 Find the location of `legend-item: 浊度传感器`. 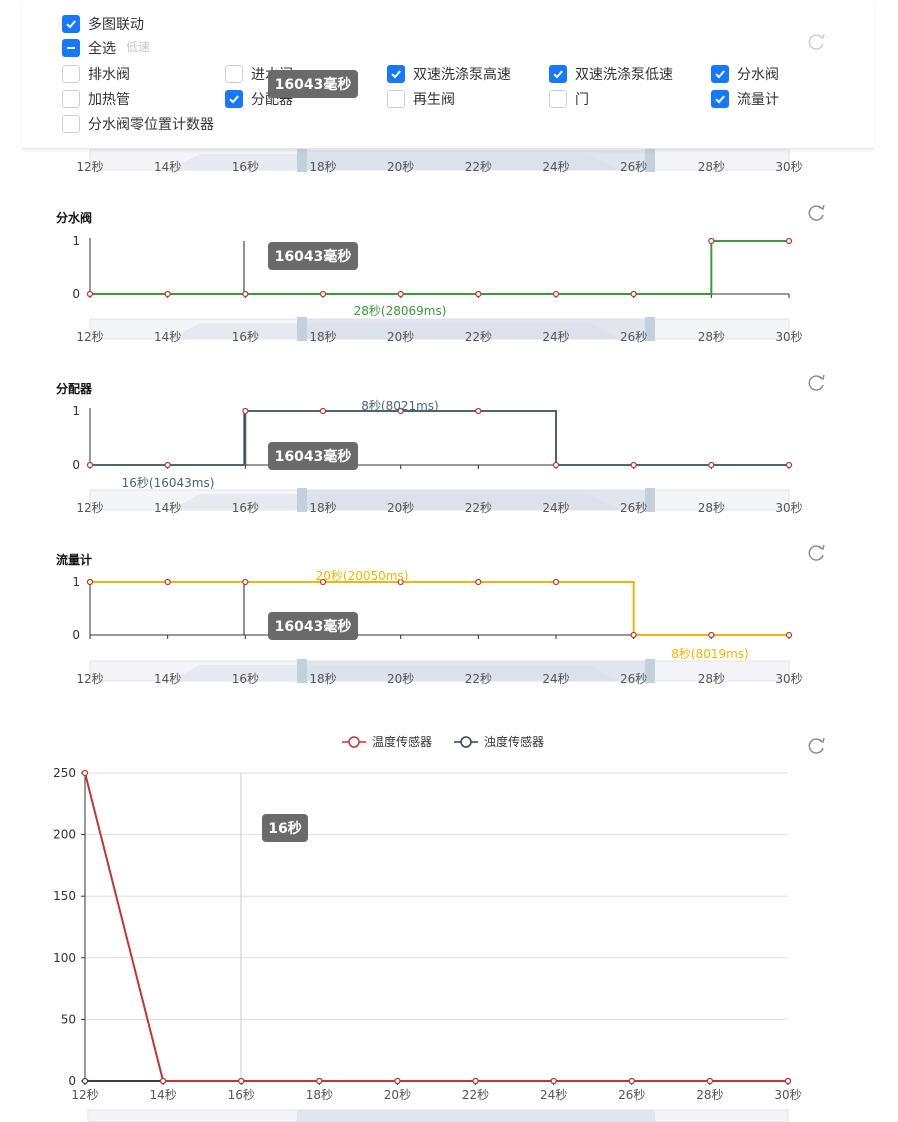

legend-item: 浊度传感器 is located at coordinates (499, 741).